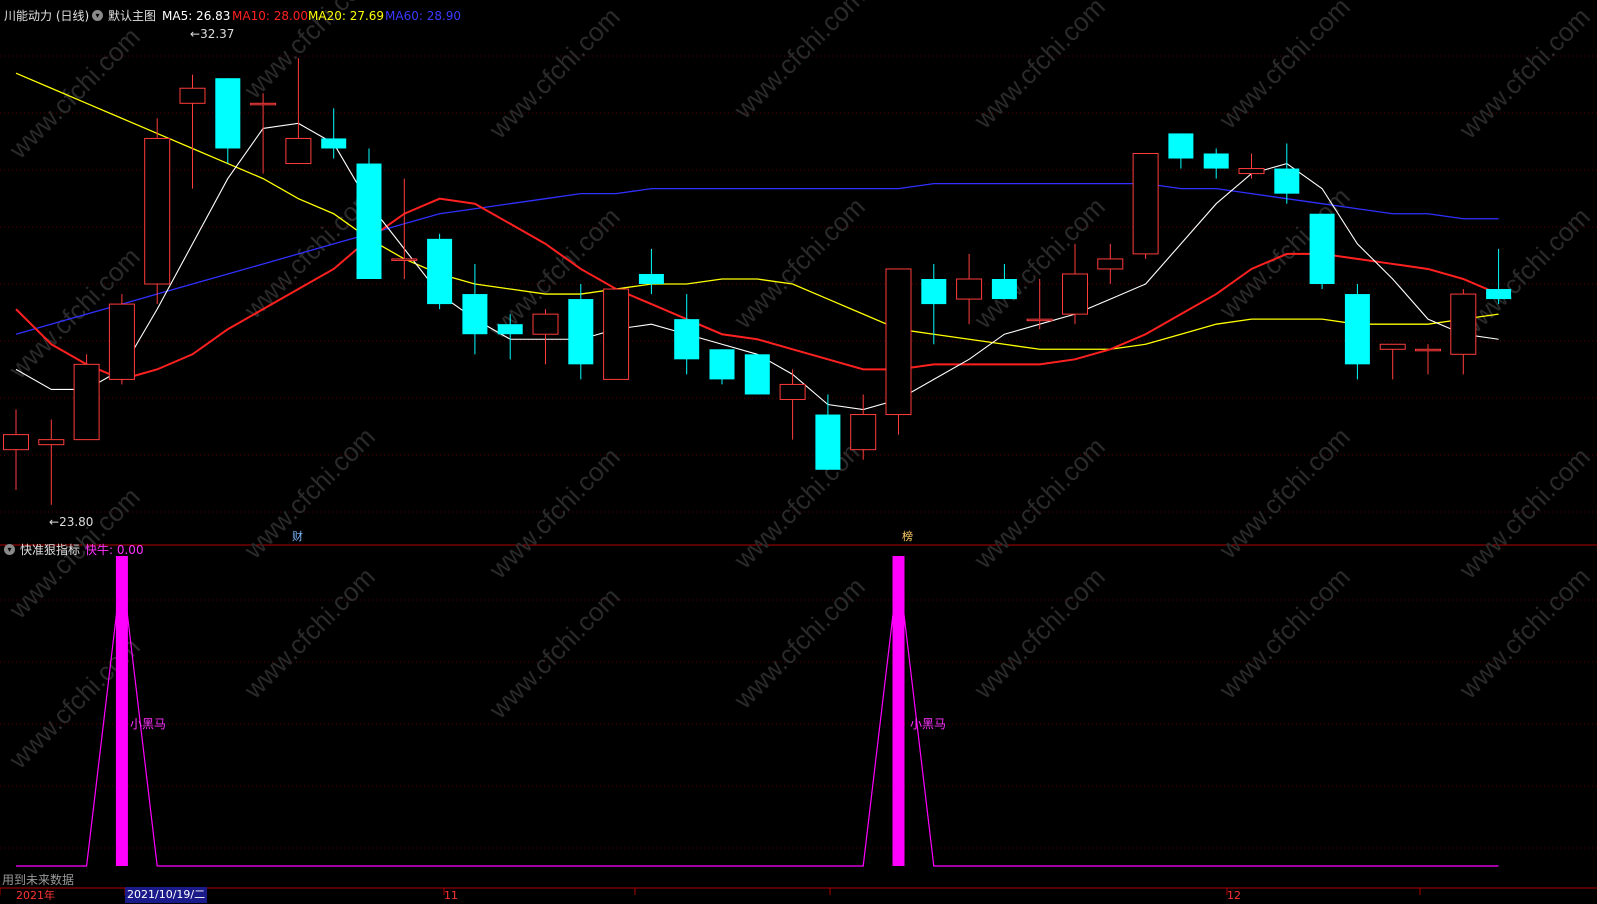  What do you see at coordinates (47, 16) in the screenshot?
I see `stock-title: 川能动力 (日线)` at bounding box center [47, 16].